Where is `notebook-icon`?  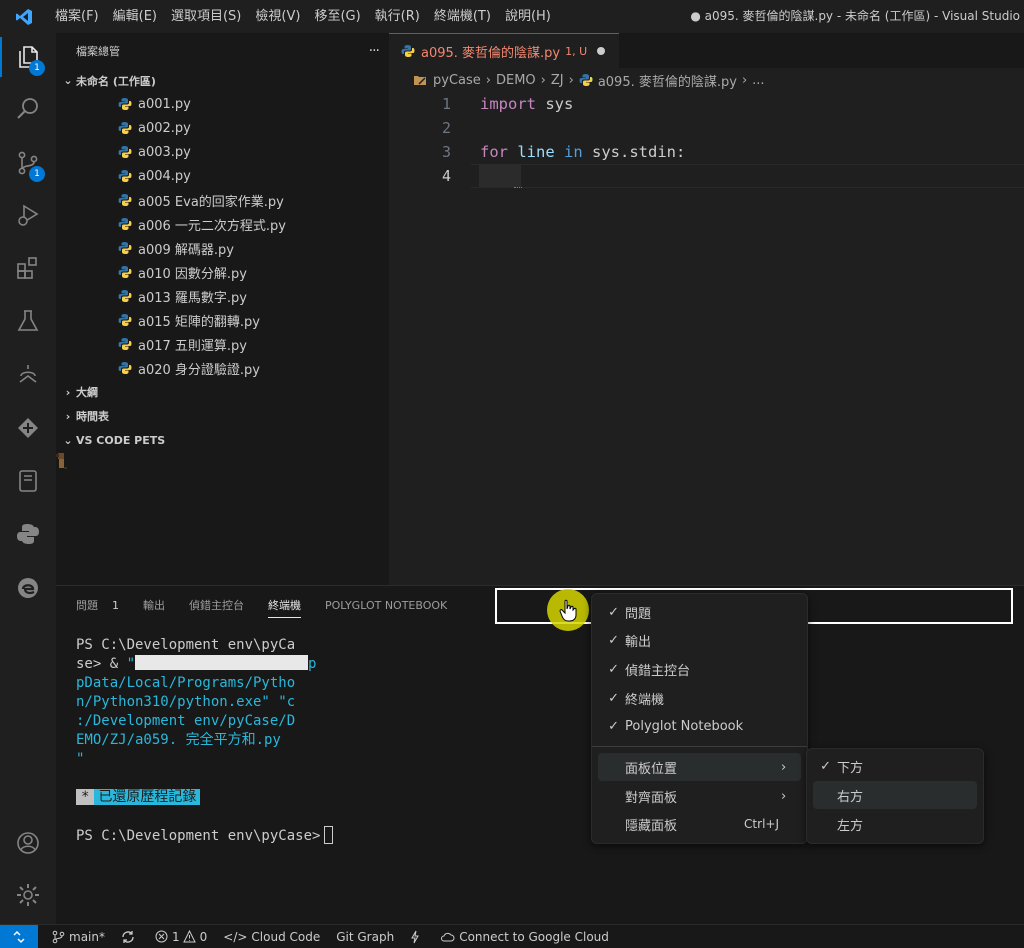 notebook-icon is located at coordinates (28, 481).